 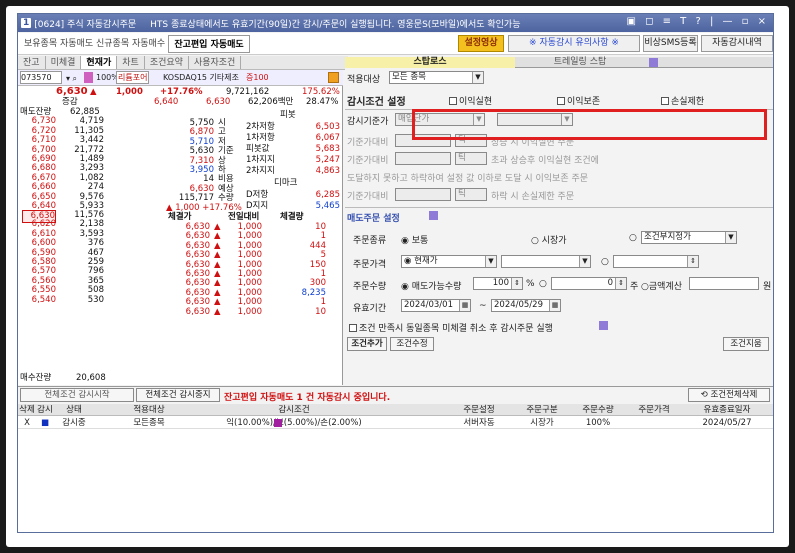 I want to click on order-price-radio-2: ○, so click(x=605, y=262).